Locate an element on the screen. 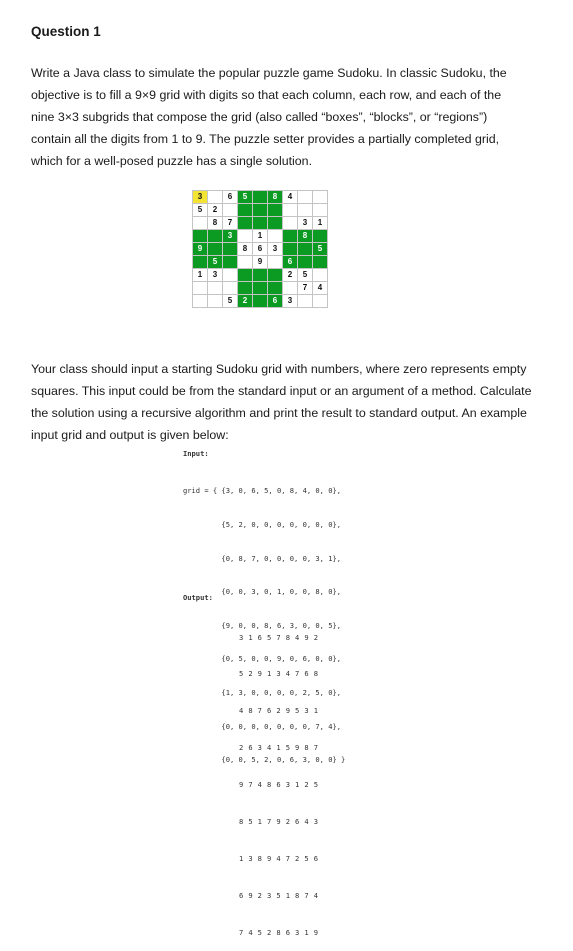  code-line: grid = { {3, 0, 6, 5, 0, 8, 4, 0, 0}, is located at coordinates (262, 491).